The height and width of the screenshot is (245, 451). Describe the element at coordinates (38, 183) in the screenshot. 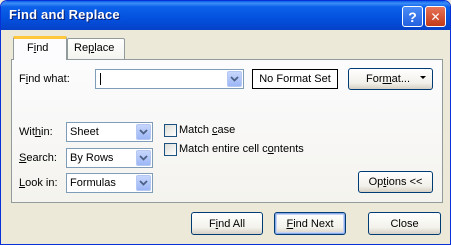

I see `look-in-label: Look in:` at that location.